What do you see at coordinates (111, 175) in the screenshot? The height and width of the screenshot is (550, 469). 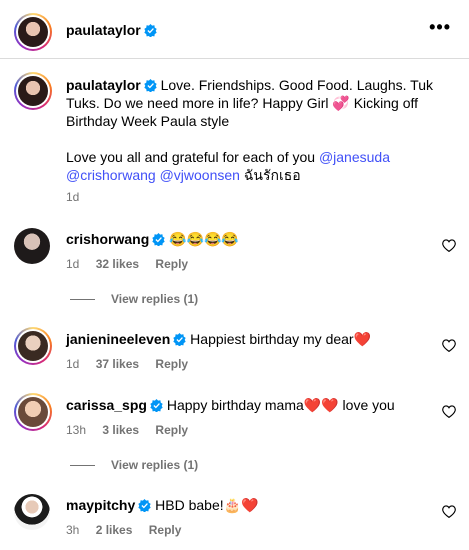 I see `mention-crishorwang: @crishorwang` at bounding box center [111, 175].